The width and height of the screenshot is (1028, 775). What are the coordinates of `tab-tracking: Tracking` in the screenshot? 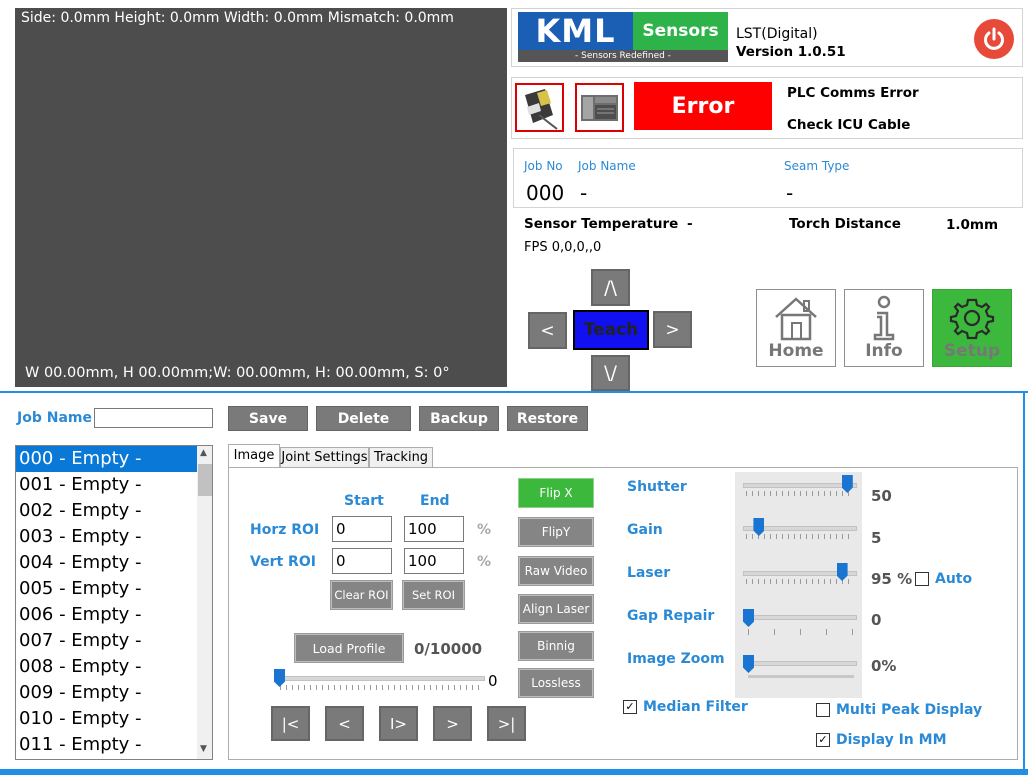 It's located at (401, 457).